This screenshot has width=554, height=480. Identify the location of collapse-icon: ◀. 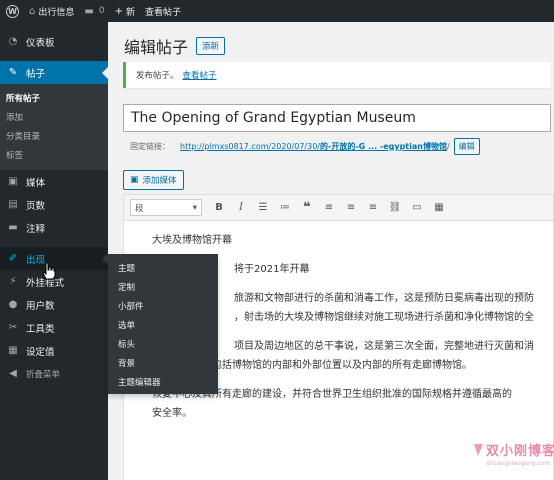
(13, 373).